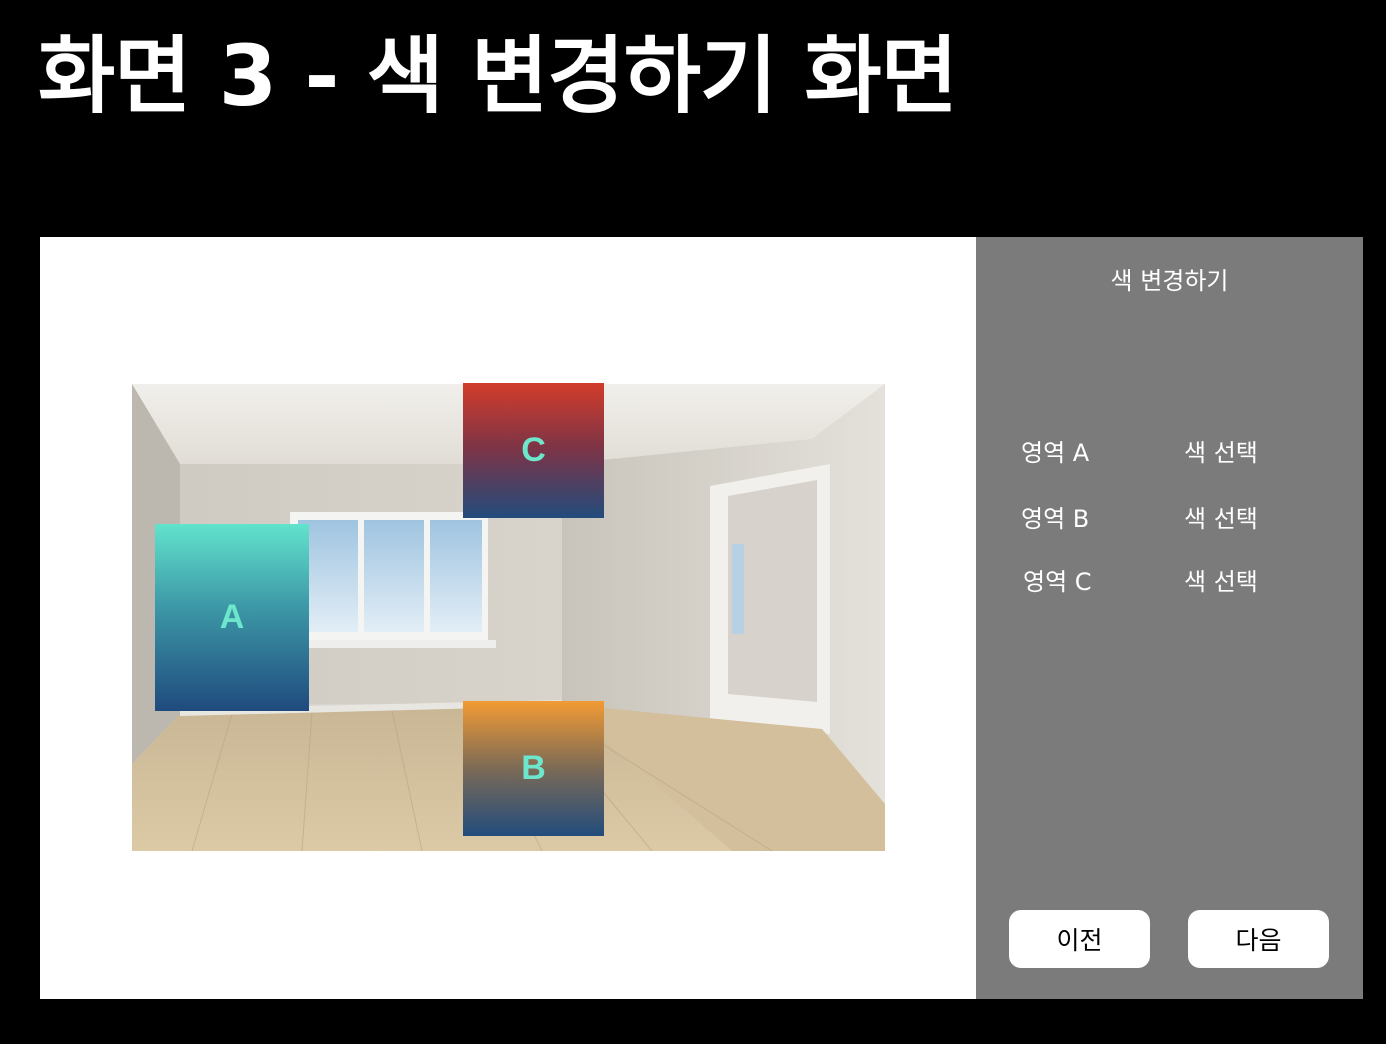 The image size is (1386, 1044). I want to click on color-region-b: B, so click(533, 768).